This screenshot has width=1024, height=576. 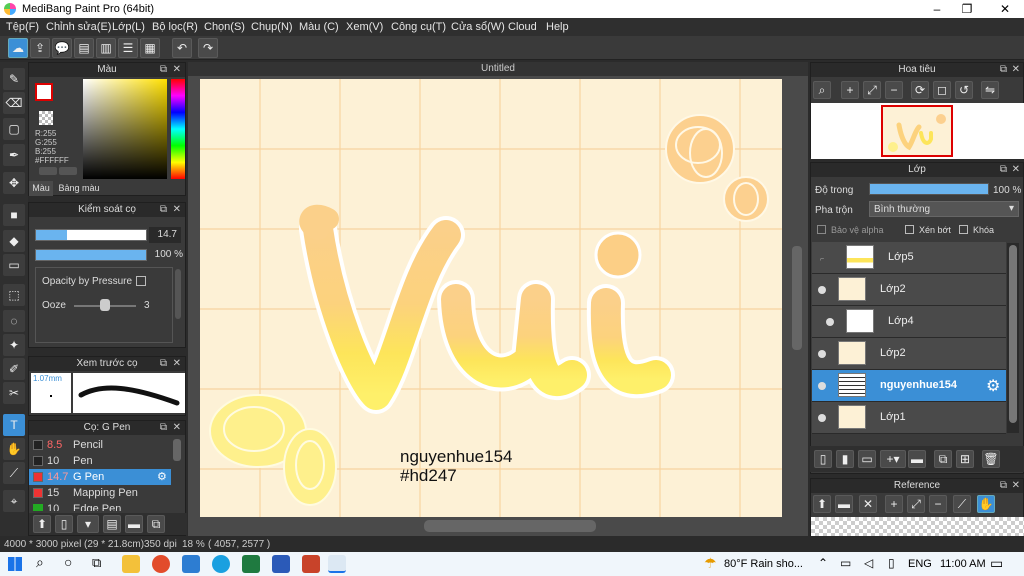 I want to click on hand-tool-icon: ✋, so click(x=14, y=449).